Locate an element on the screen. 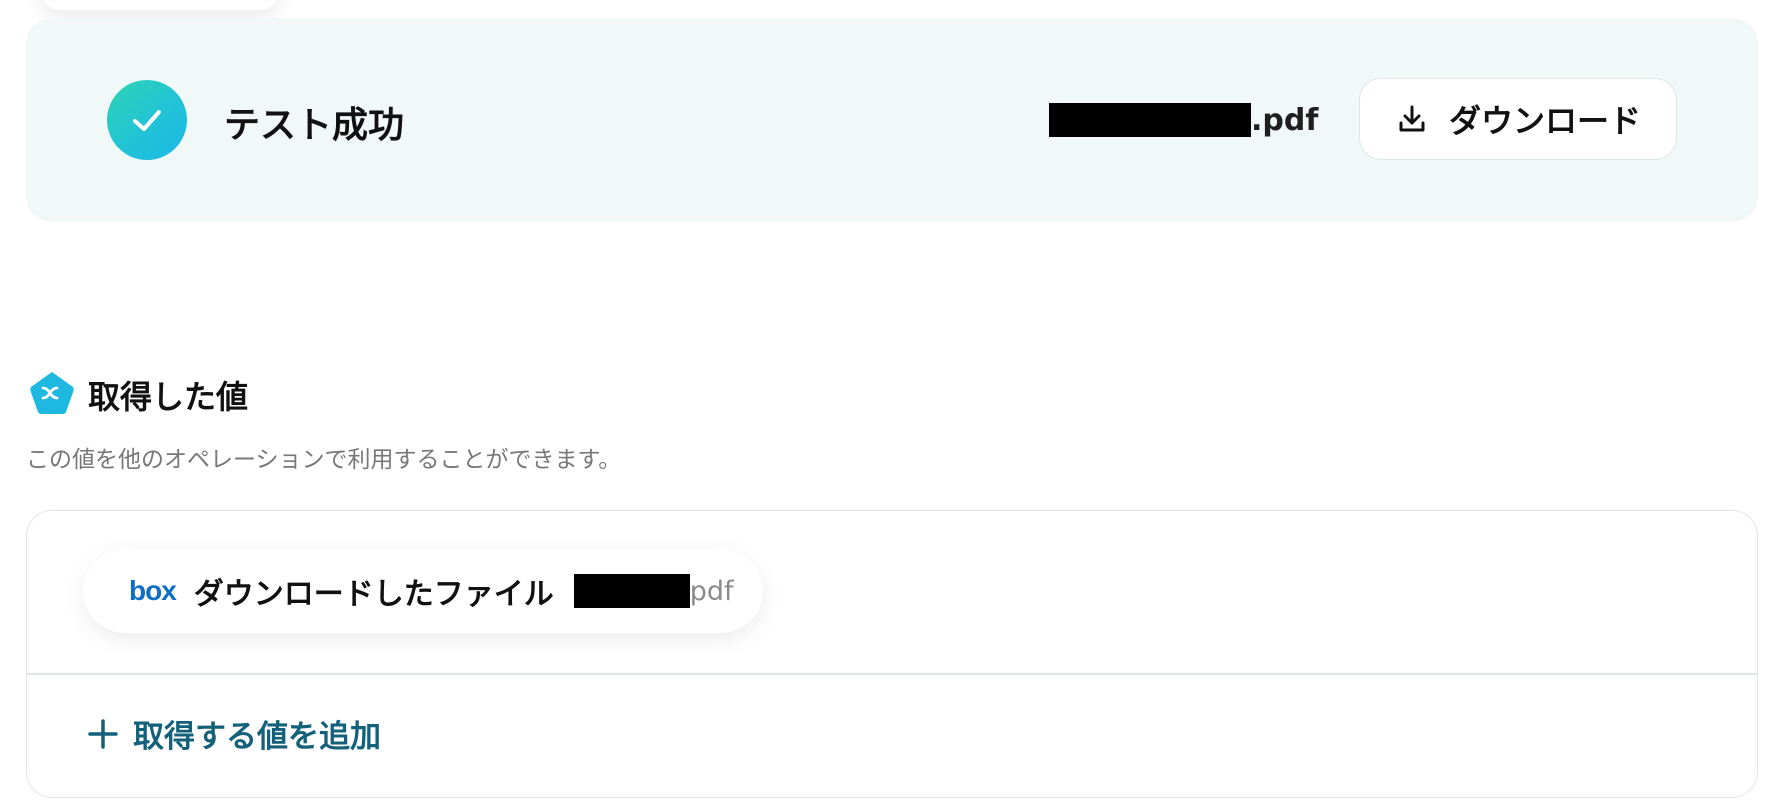 The height and width of the screenshot is (812, 1776). divider is located at coordinates (892, 674).